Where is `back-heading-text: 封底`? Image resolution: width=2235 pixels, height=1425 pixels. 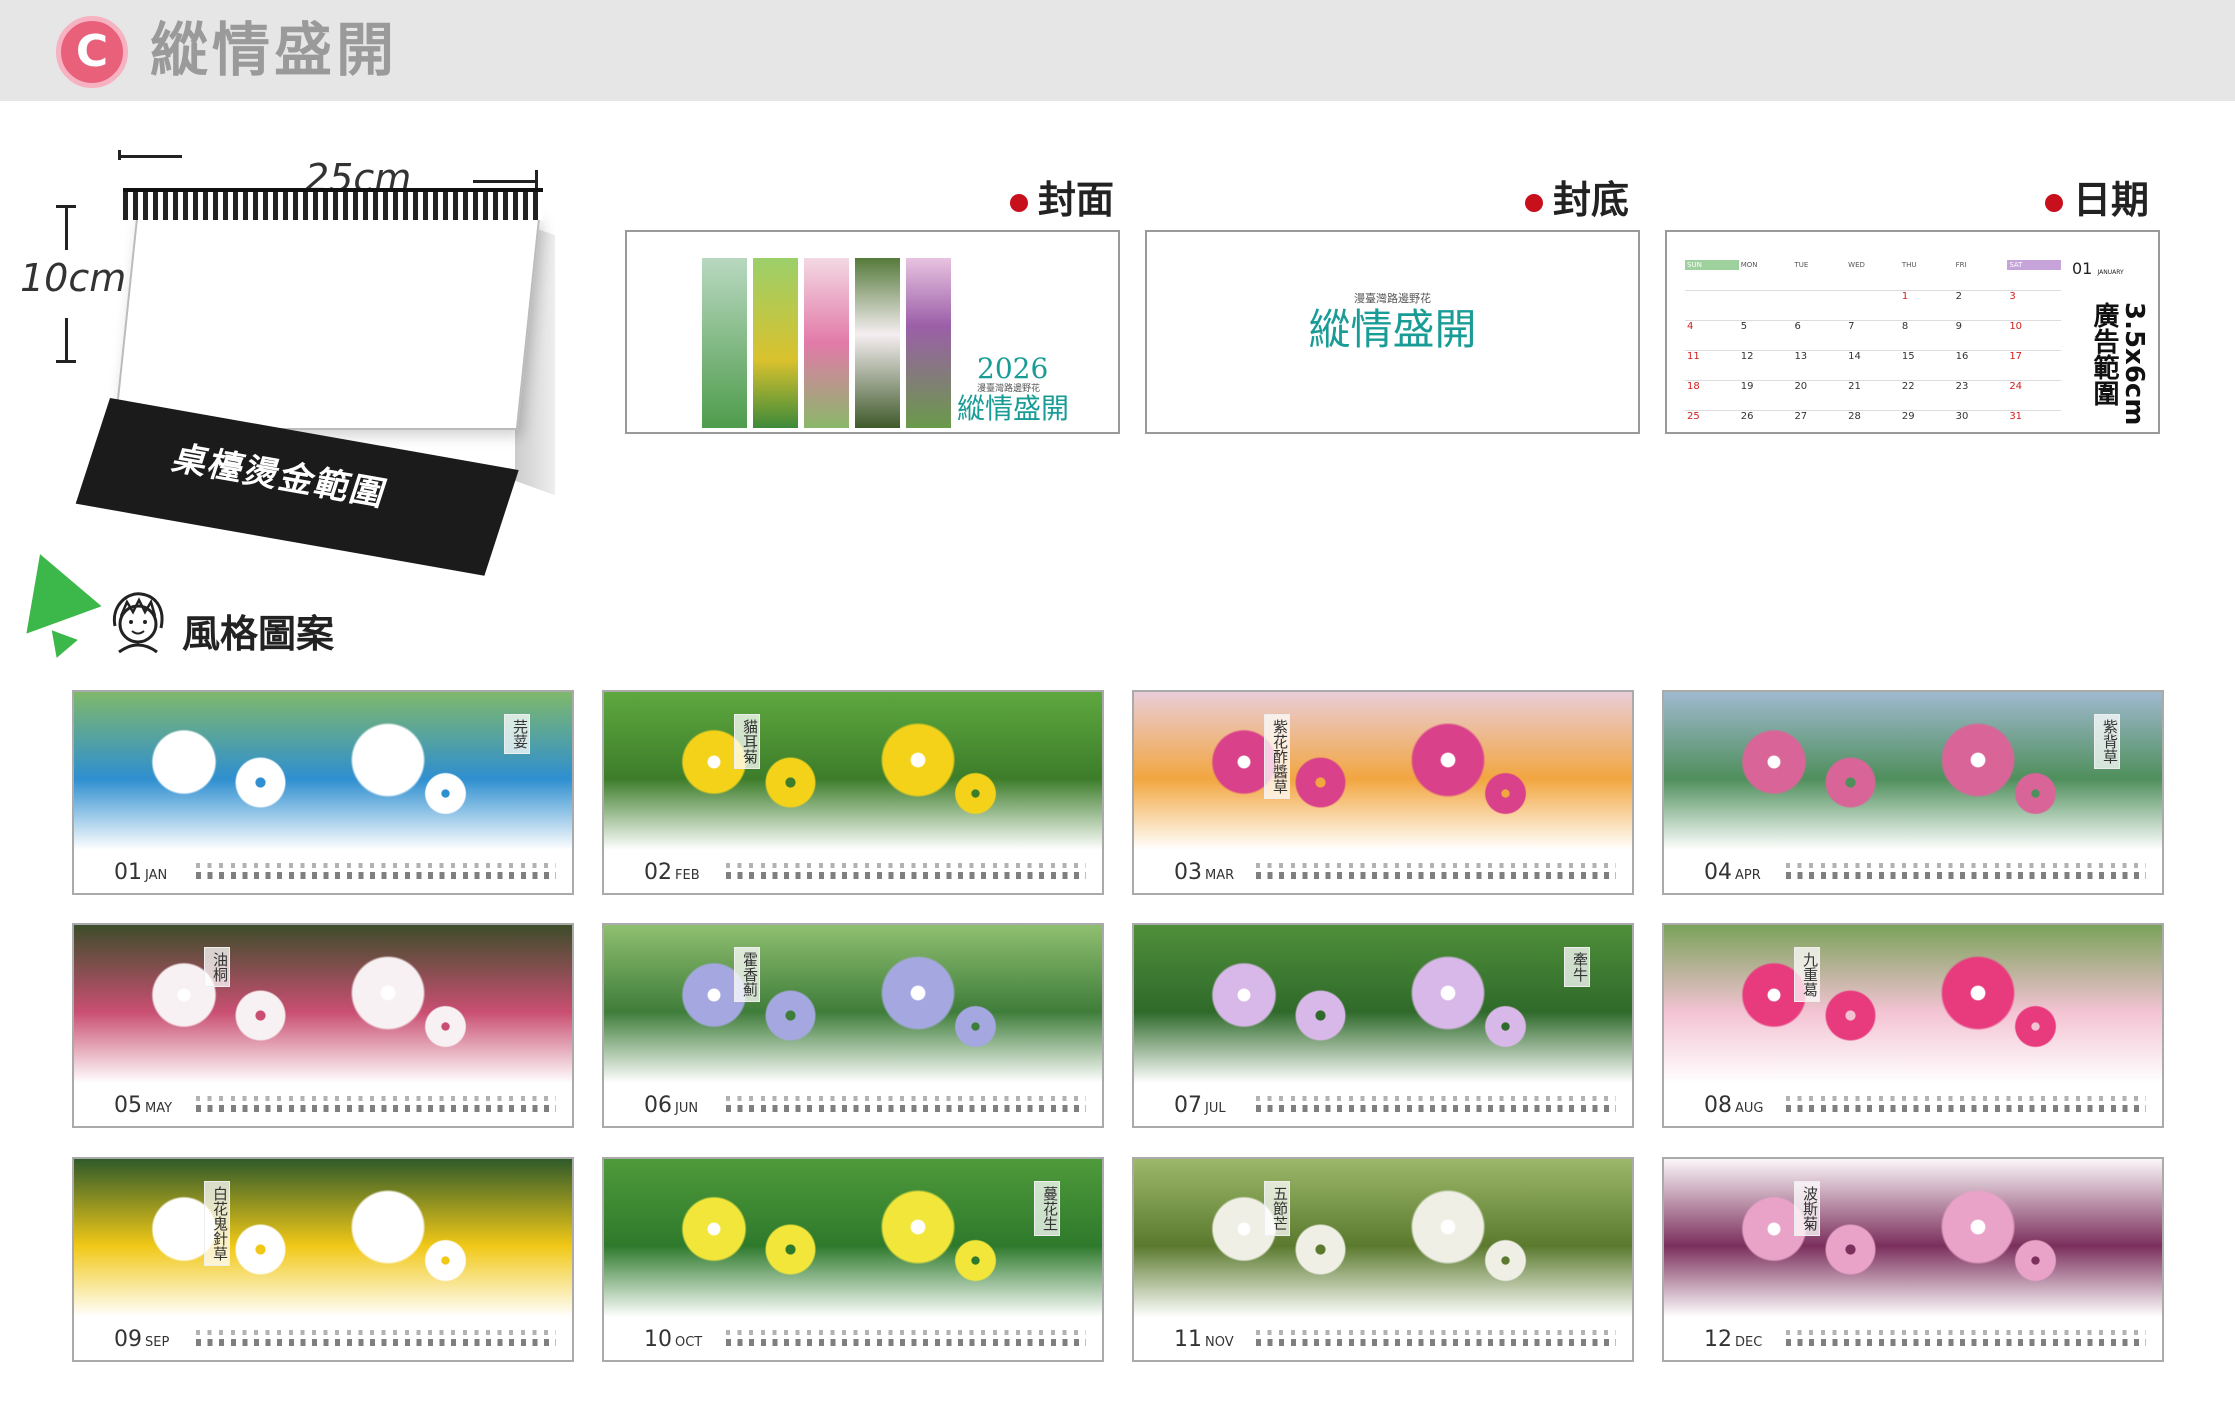
back-heading-text: 封底 is located at coordinates (1591, 200).